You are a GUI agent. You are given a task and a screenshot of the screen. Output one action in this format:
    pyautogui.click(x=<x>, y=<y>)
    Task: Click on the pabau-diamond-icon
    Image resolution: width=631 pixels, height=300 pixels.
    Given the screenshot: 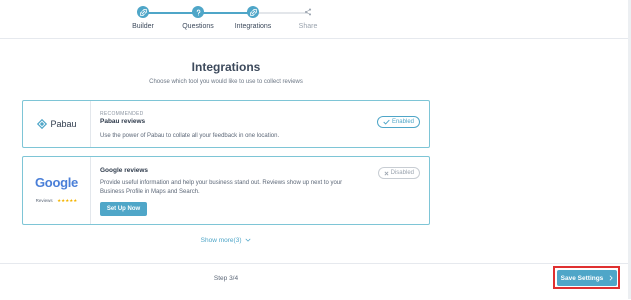 What is the action you would take?
    pyautogui.click(x=42, y=124)
    